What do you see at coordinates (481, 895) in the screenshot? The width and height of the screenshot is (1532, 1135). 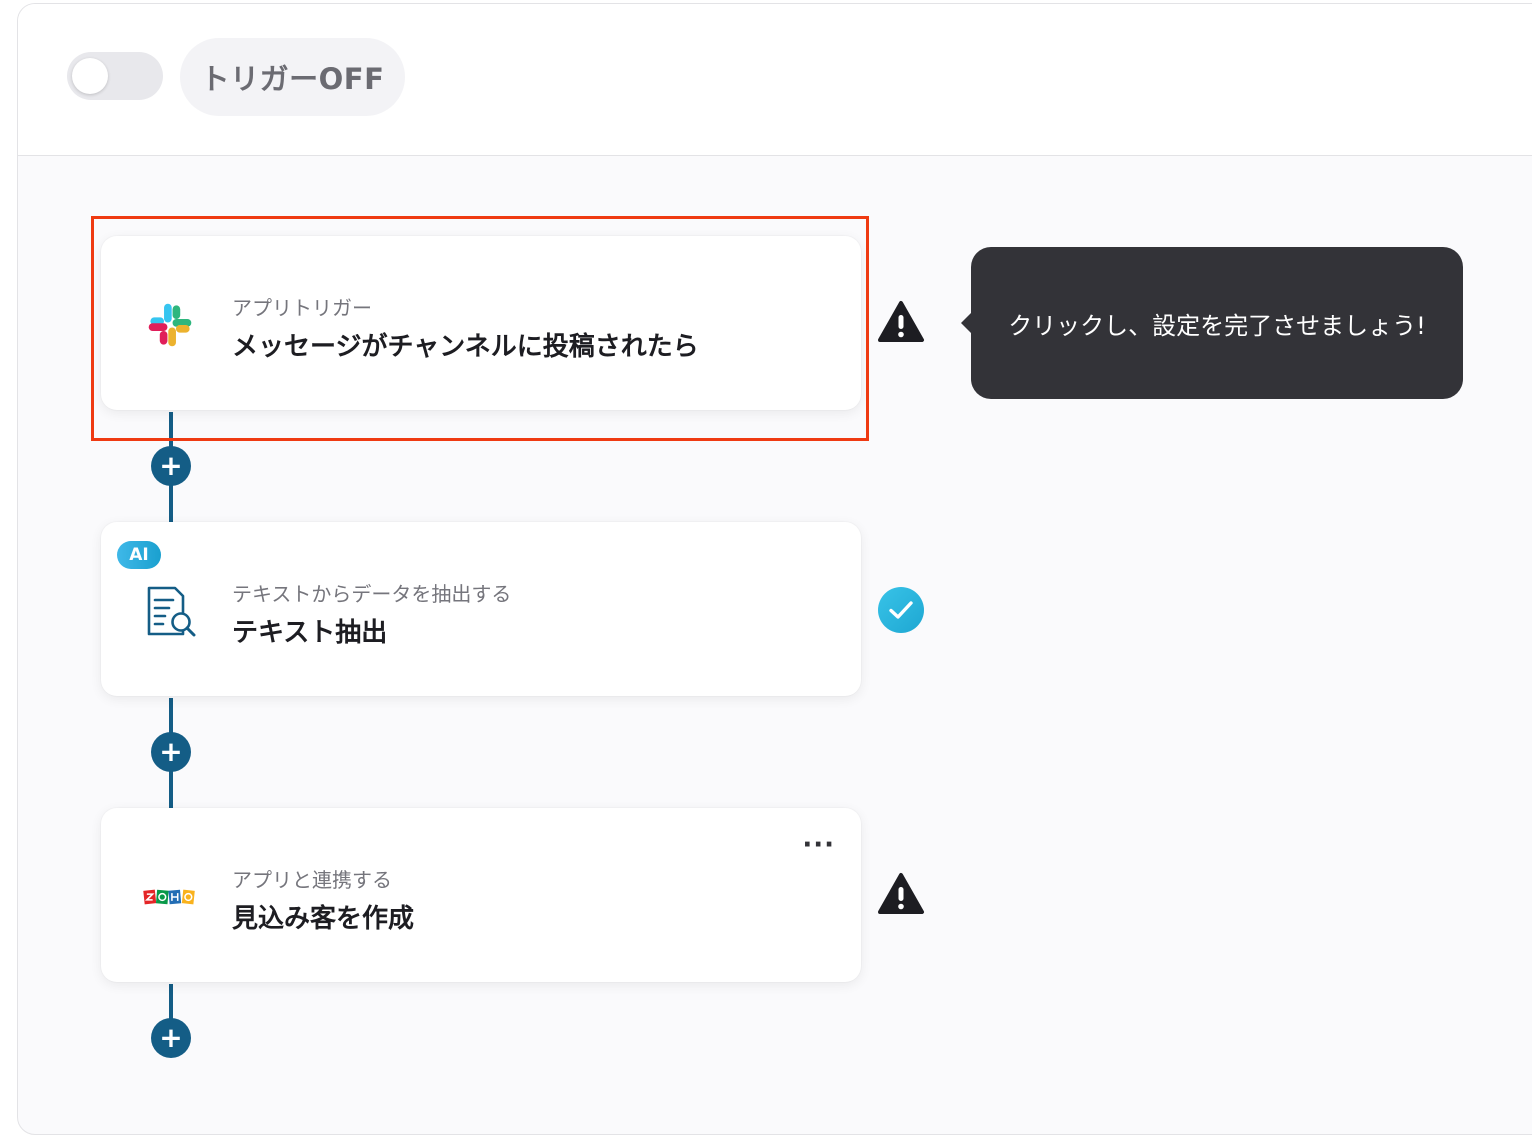 I see `step-card-zoho-create-lead: ··· アプリと連携する 見込み客を作成` at bounding box center [481, 895].